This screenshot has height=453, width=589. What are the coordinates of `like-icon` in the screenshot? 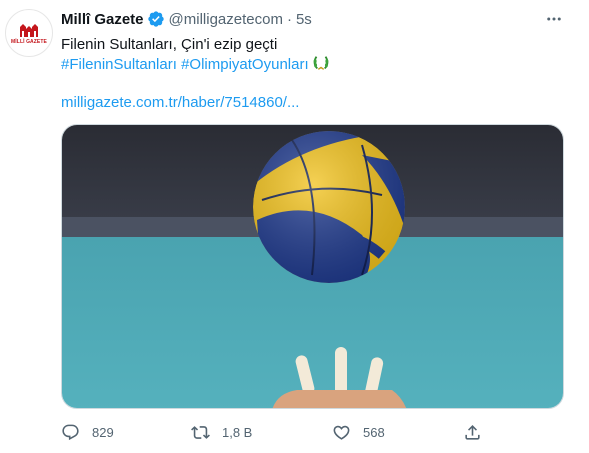 It's located at (341, 432).